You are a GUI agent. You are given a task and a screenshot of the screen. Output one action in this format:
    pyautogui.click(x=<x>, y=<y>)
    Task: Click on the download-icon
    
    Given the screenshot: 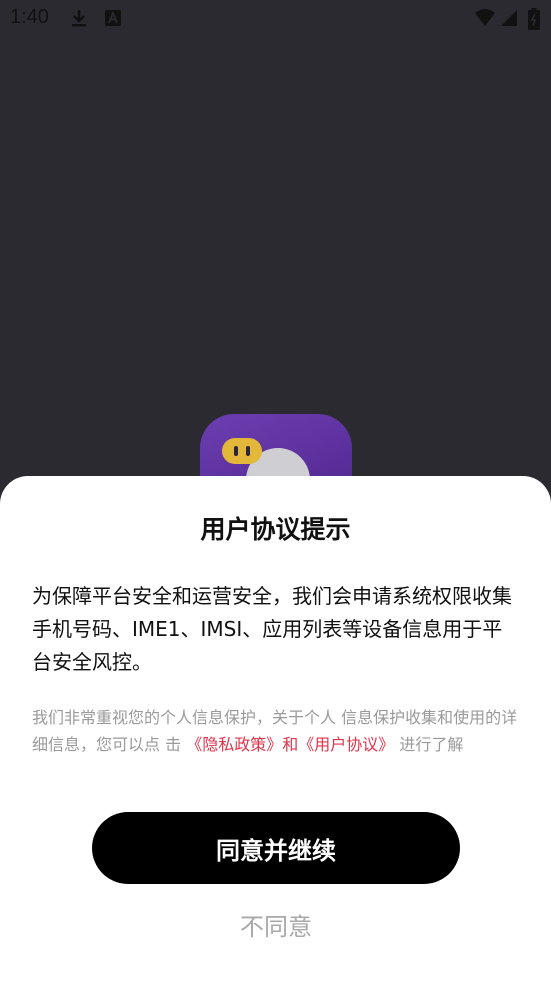 What is the action you would take?
    pyautogui.click(x=79, y=20)
    